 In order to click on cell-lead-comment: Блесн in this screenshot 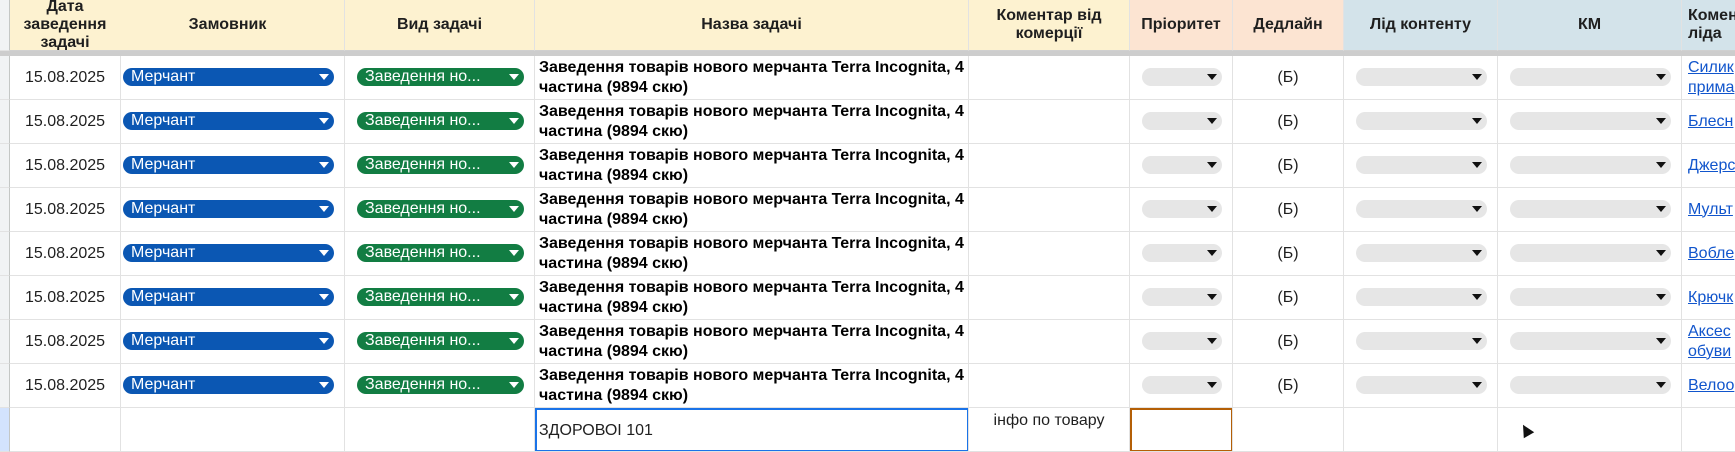, I will do `click(1708, 122)`.